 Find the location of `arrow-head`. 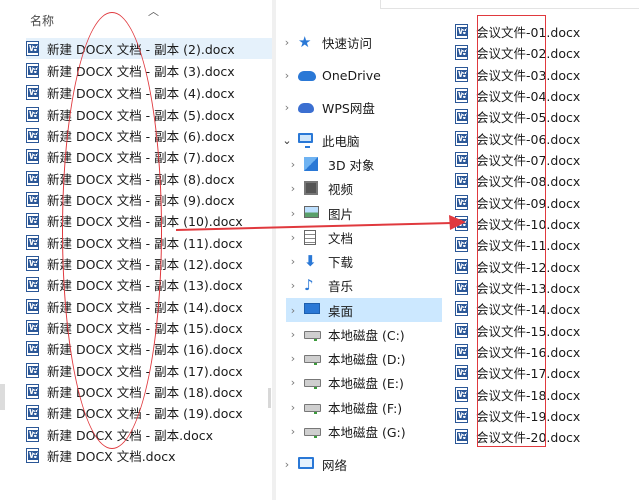

arrow-head is located at coordinates (457, 222).